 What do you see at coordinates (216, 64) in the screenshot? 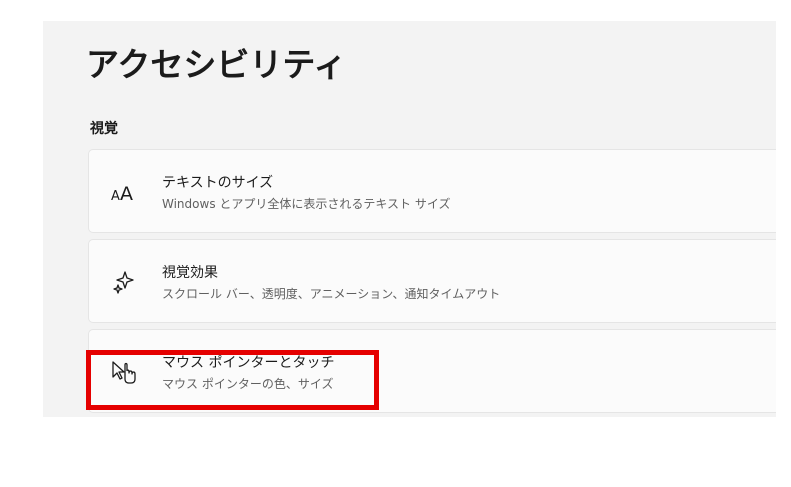
I see `page-title: アクセシビリティ` at bounding box center [216, 64].